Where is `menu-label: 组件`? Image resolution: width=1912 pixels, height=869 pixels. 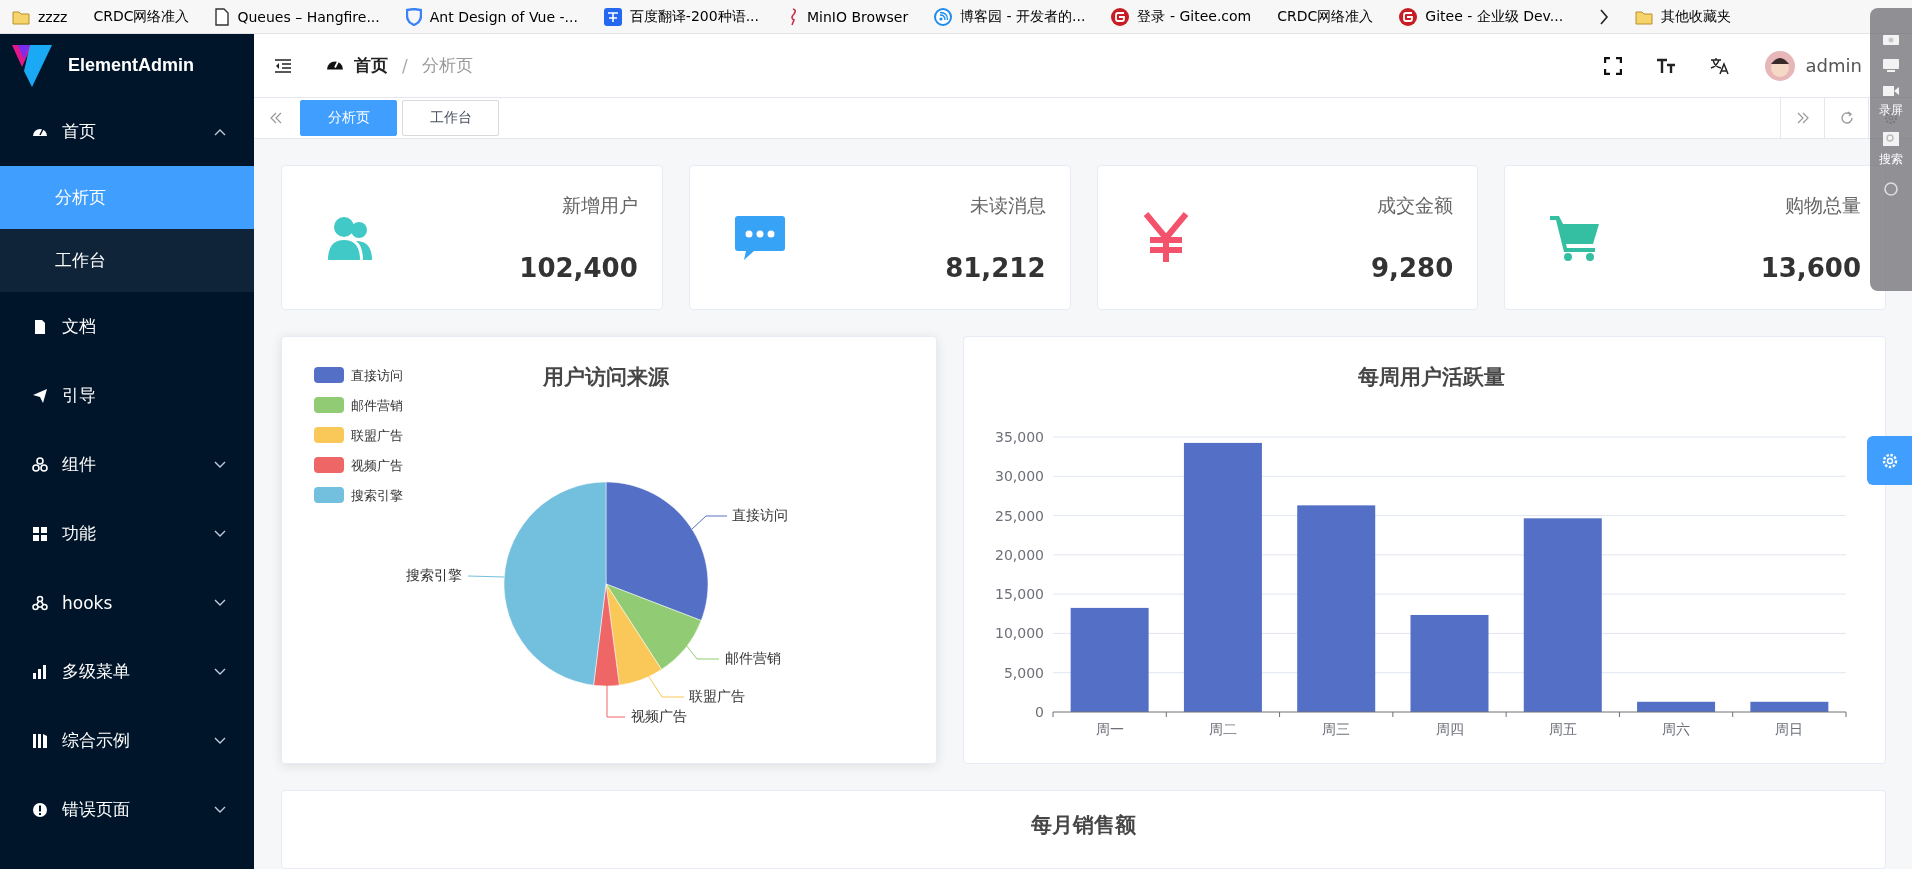 menu-label: 组件 is located at coordinates (79, 464).